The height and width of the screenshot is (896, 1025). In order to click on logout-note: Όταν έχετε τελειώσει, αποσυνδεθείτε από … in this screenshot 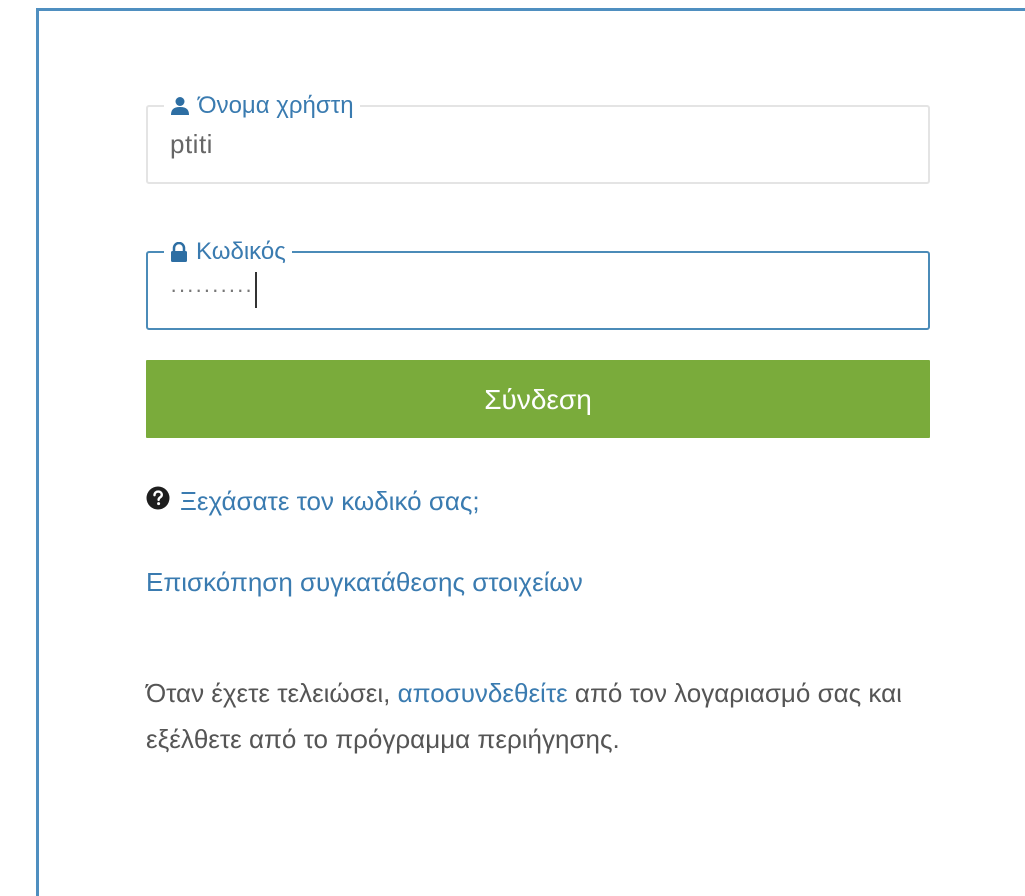, I will do `click(526, 716)`.